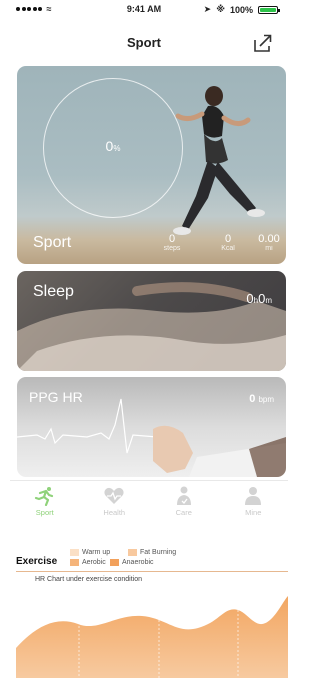 Image resolution: width=320 pixels, height=682 pixels. What do you see at coordinates (152, 552) in the screenshot?
I see `legend-fat-burning: Fat Burning` at bounding box center [152, 552].